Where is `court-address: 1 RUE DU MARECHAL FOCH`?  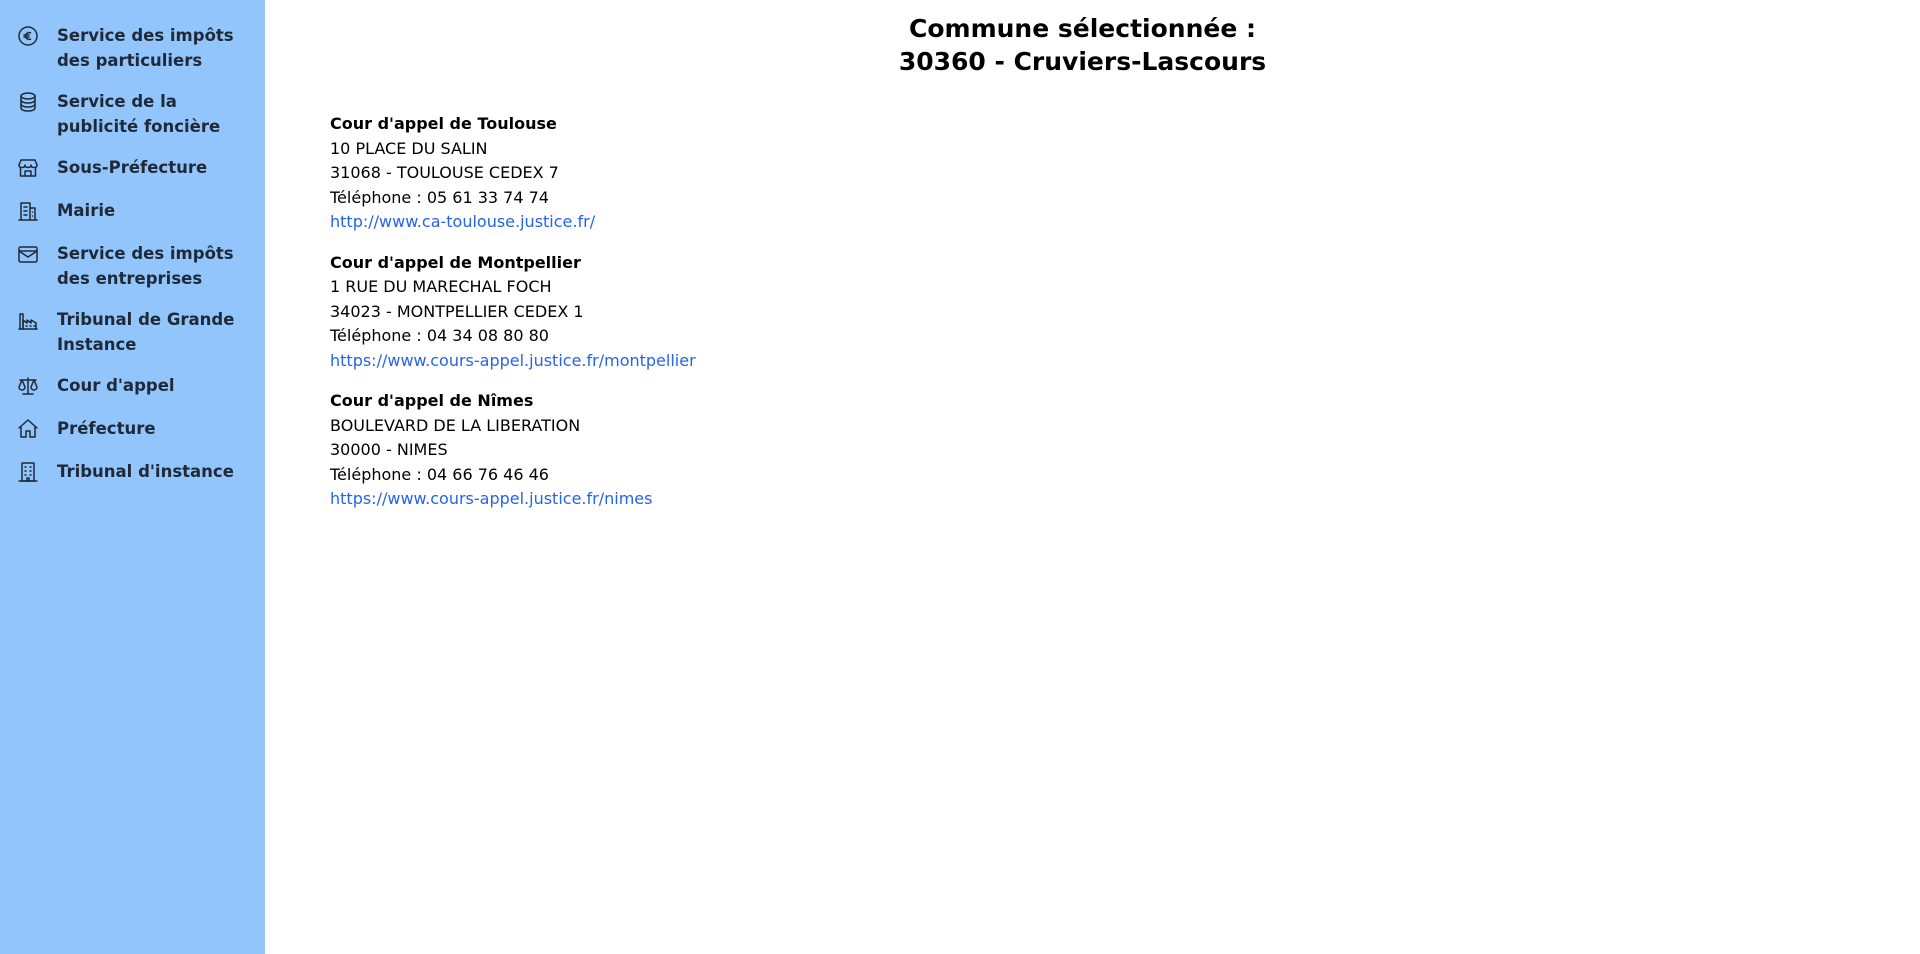
court-address: 1 RUE DU MARECHAL FOCH is located at coordinates (441, 286).